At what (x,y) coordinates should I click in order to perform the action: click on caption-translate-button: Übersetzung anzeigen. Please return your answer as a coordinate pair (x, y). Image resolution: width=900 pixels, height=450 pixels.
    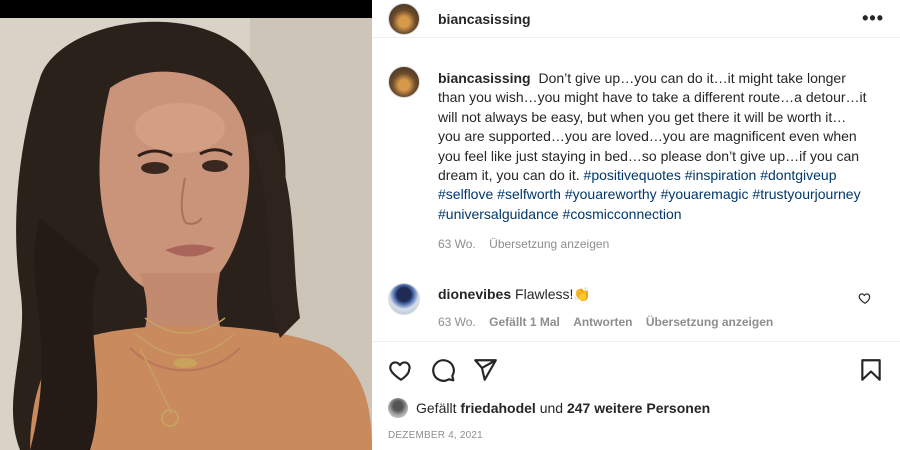
    Looking at the image, I should click on (549, 244).